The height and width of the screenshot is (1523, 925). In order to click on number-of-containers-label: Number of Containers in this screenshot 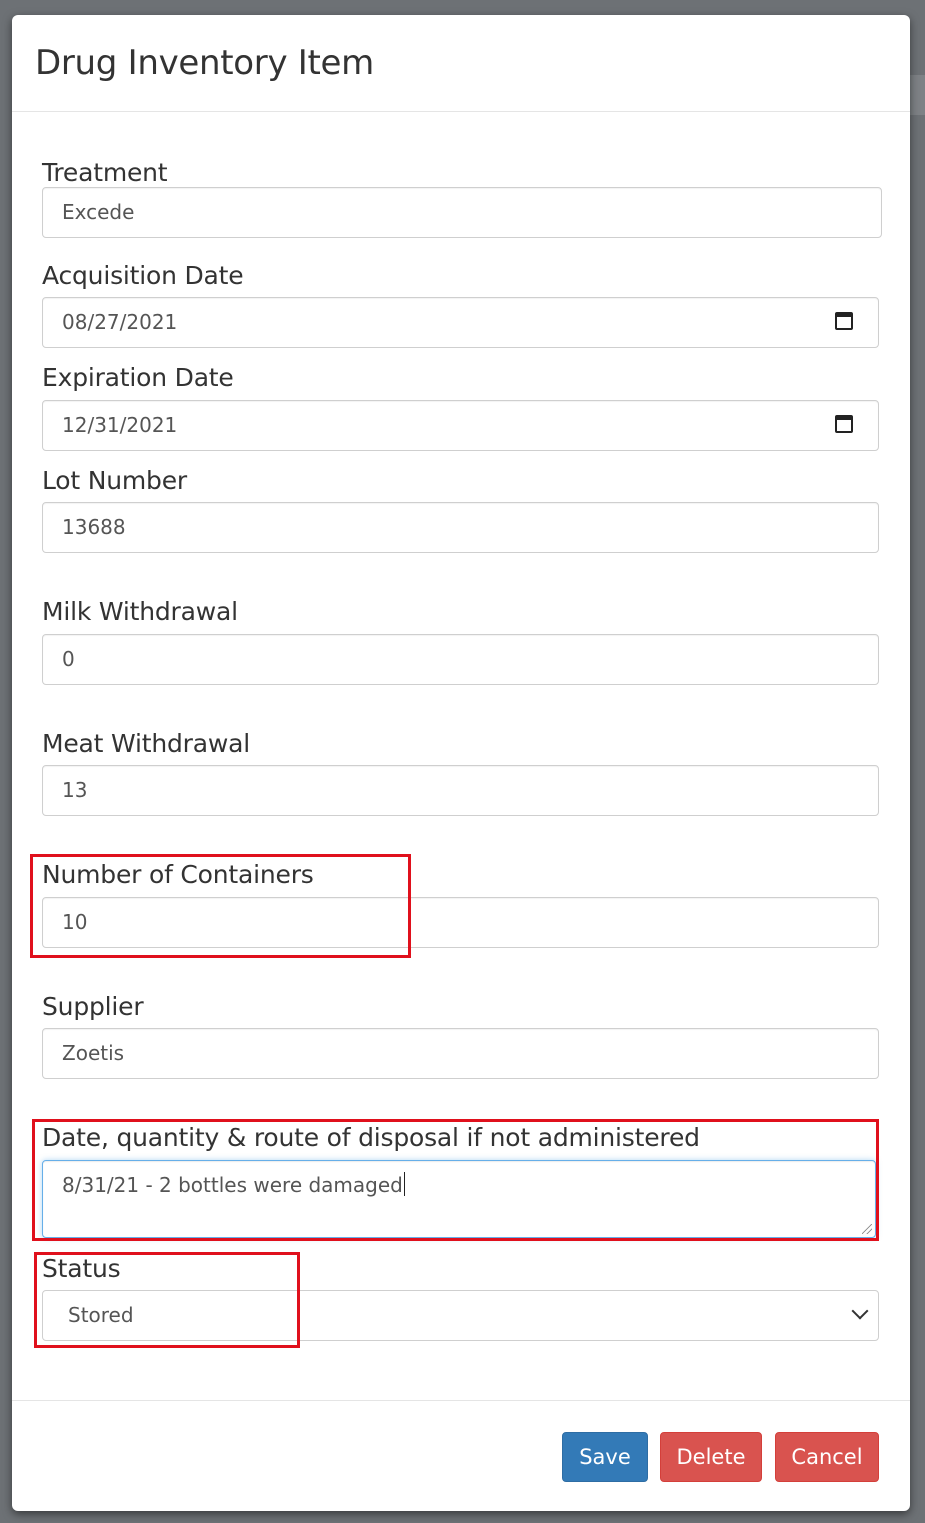, I will do `click(178, 874)`.